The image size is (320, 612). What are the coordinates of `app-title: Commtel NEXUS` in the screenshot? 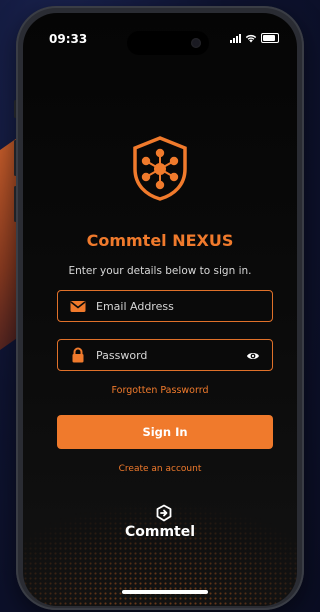 It's located at (160, 240).